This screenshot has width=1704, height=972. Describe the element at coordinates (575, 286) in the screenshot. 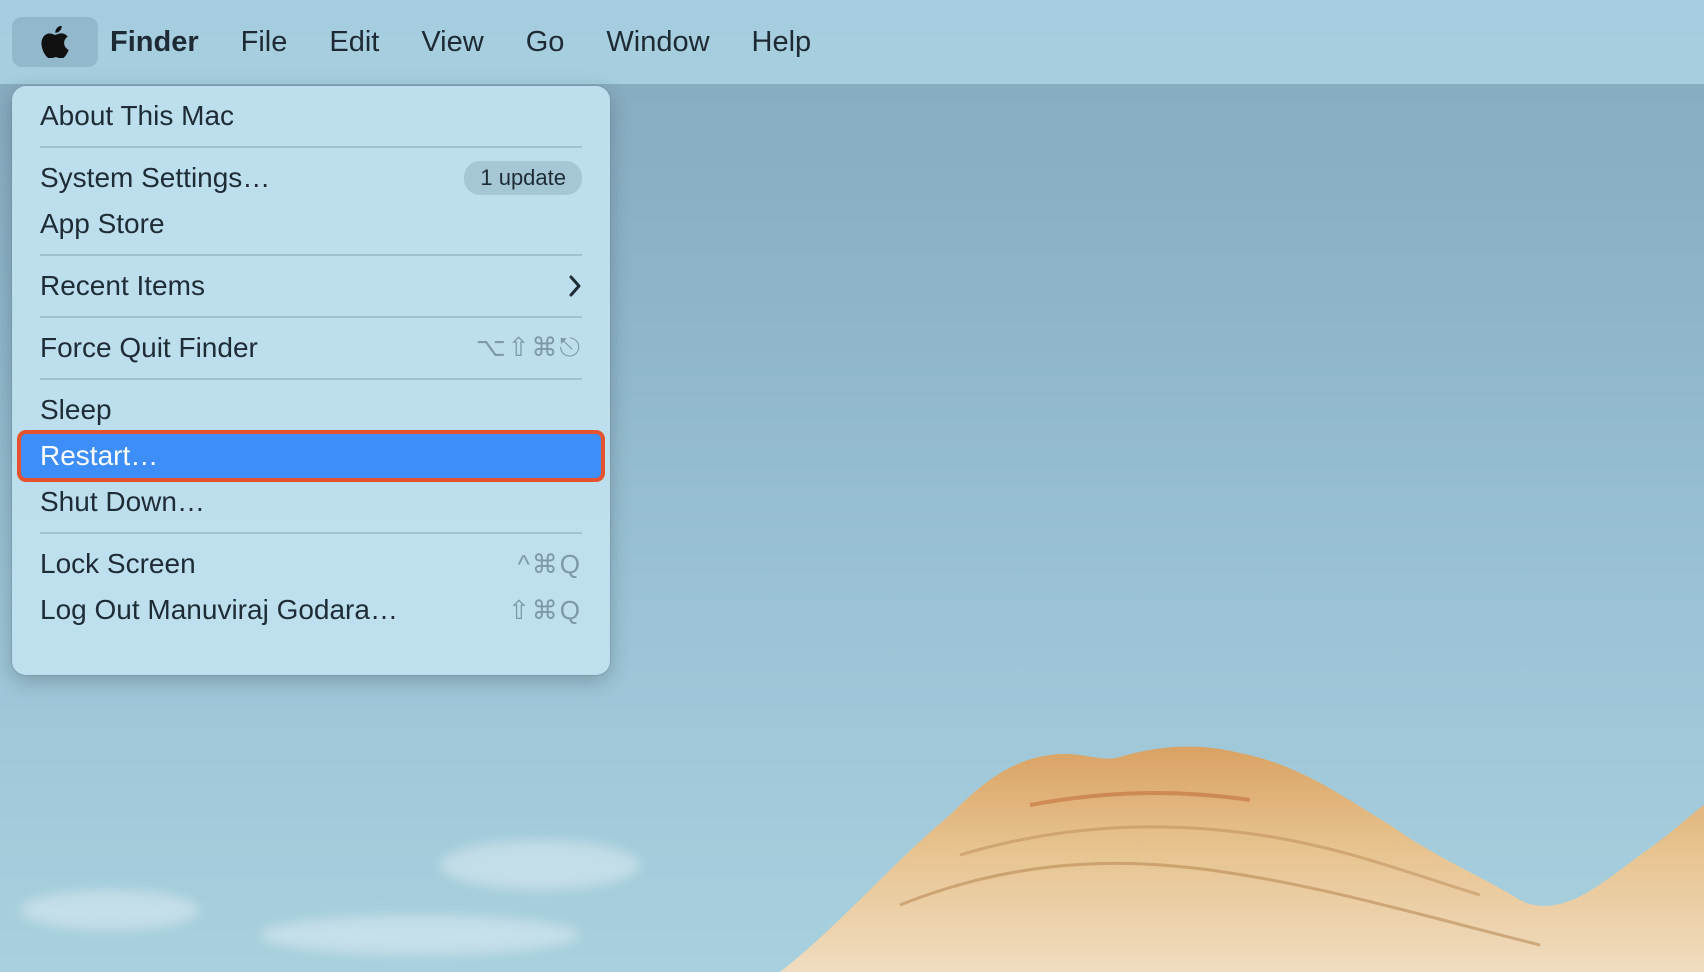

I see `chevron-right-icon` at that location.